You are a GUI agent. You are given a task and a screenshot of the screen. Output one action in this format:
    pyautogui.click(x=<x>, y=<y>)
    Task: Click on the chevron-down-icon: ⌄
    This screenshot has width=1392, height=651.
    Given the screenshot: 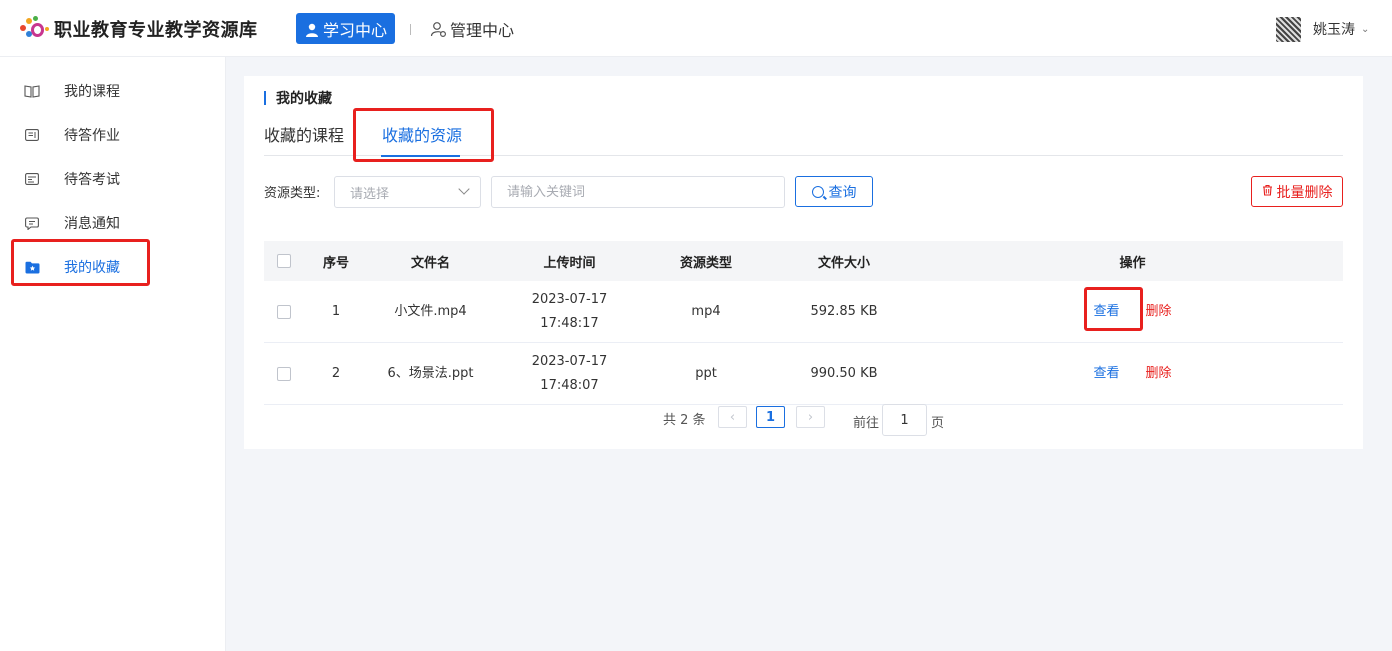 What is the action you would take?
    pyautogui.click(x=1365, y=29)
    